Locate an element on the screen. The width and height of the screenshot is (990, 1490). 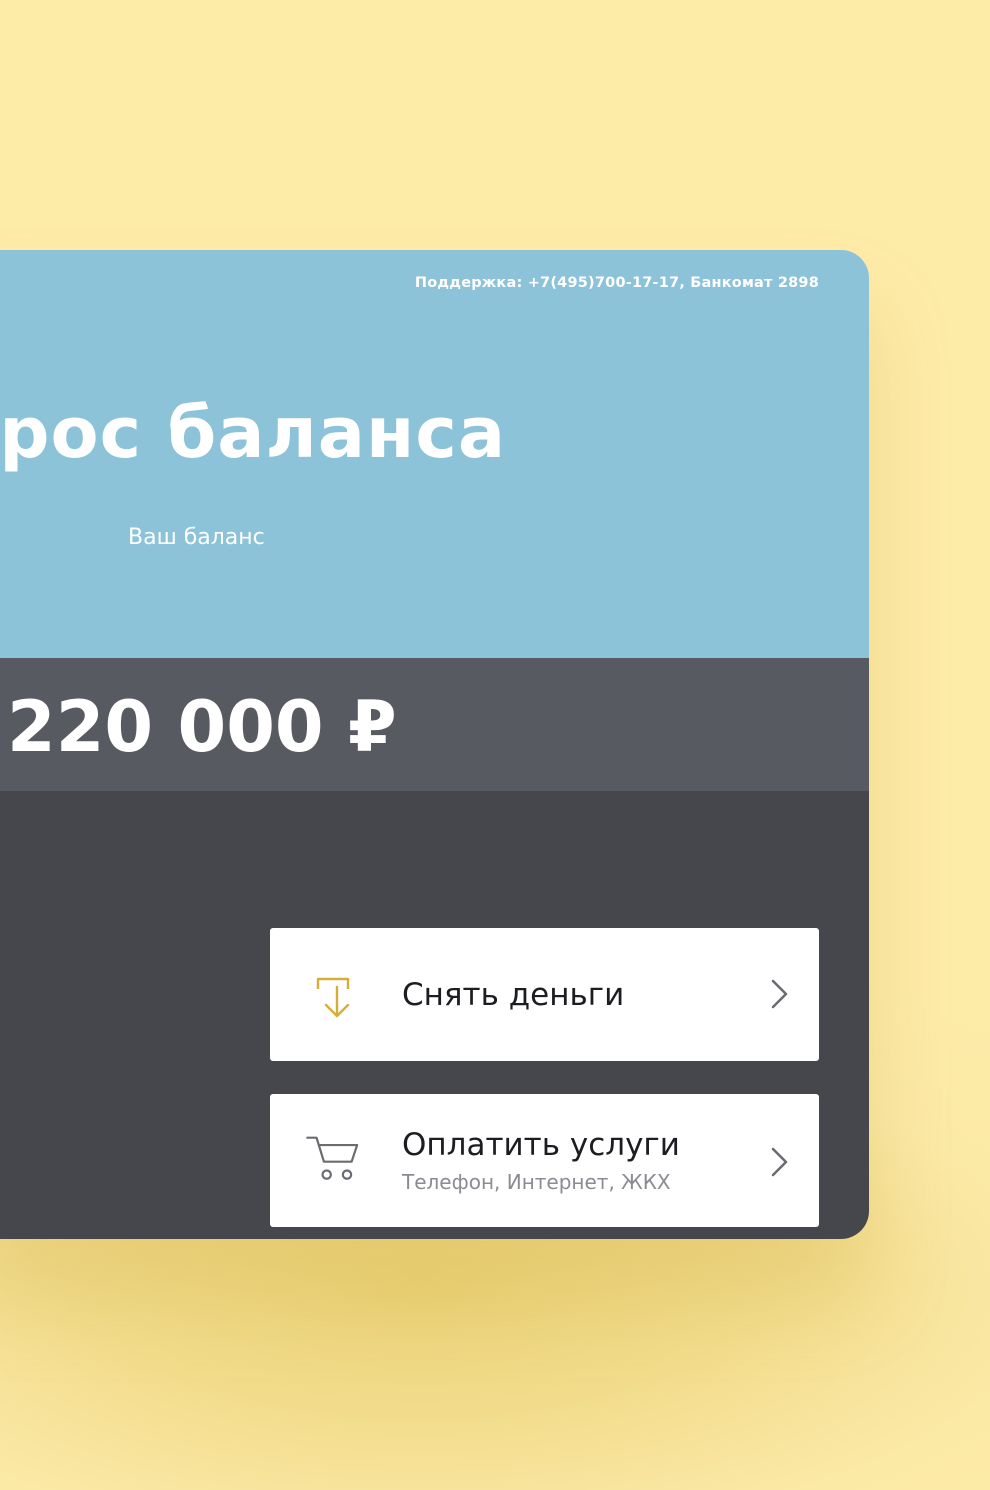
download-tray-icon is located at coordinates (333, 997).